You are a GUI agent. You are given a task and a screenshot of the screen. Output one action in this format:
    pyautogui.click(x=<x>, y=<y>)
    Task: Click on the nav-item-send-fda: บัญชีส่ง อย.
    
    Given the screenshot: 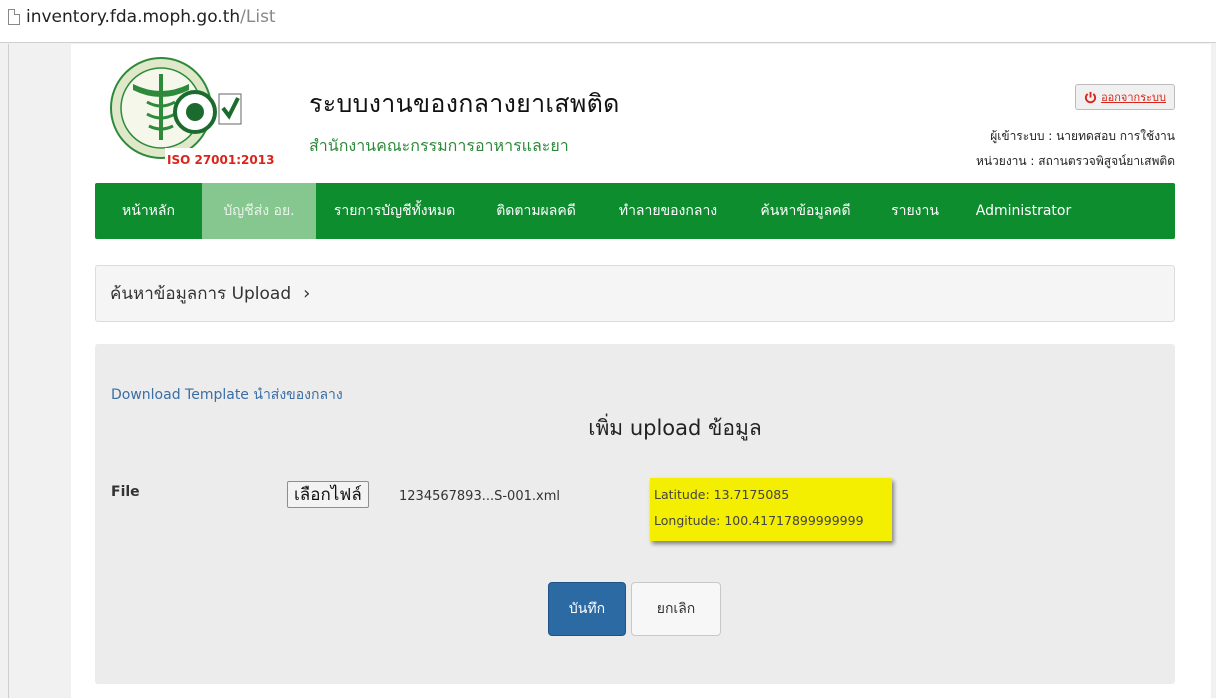 What is the action you would take?
    pyautogui.click(x=259, y=211)
    